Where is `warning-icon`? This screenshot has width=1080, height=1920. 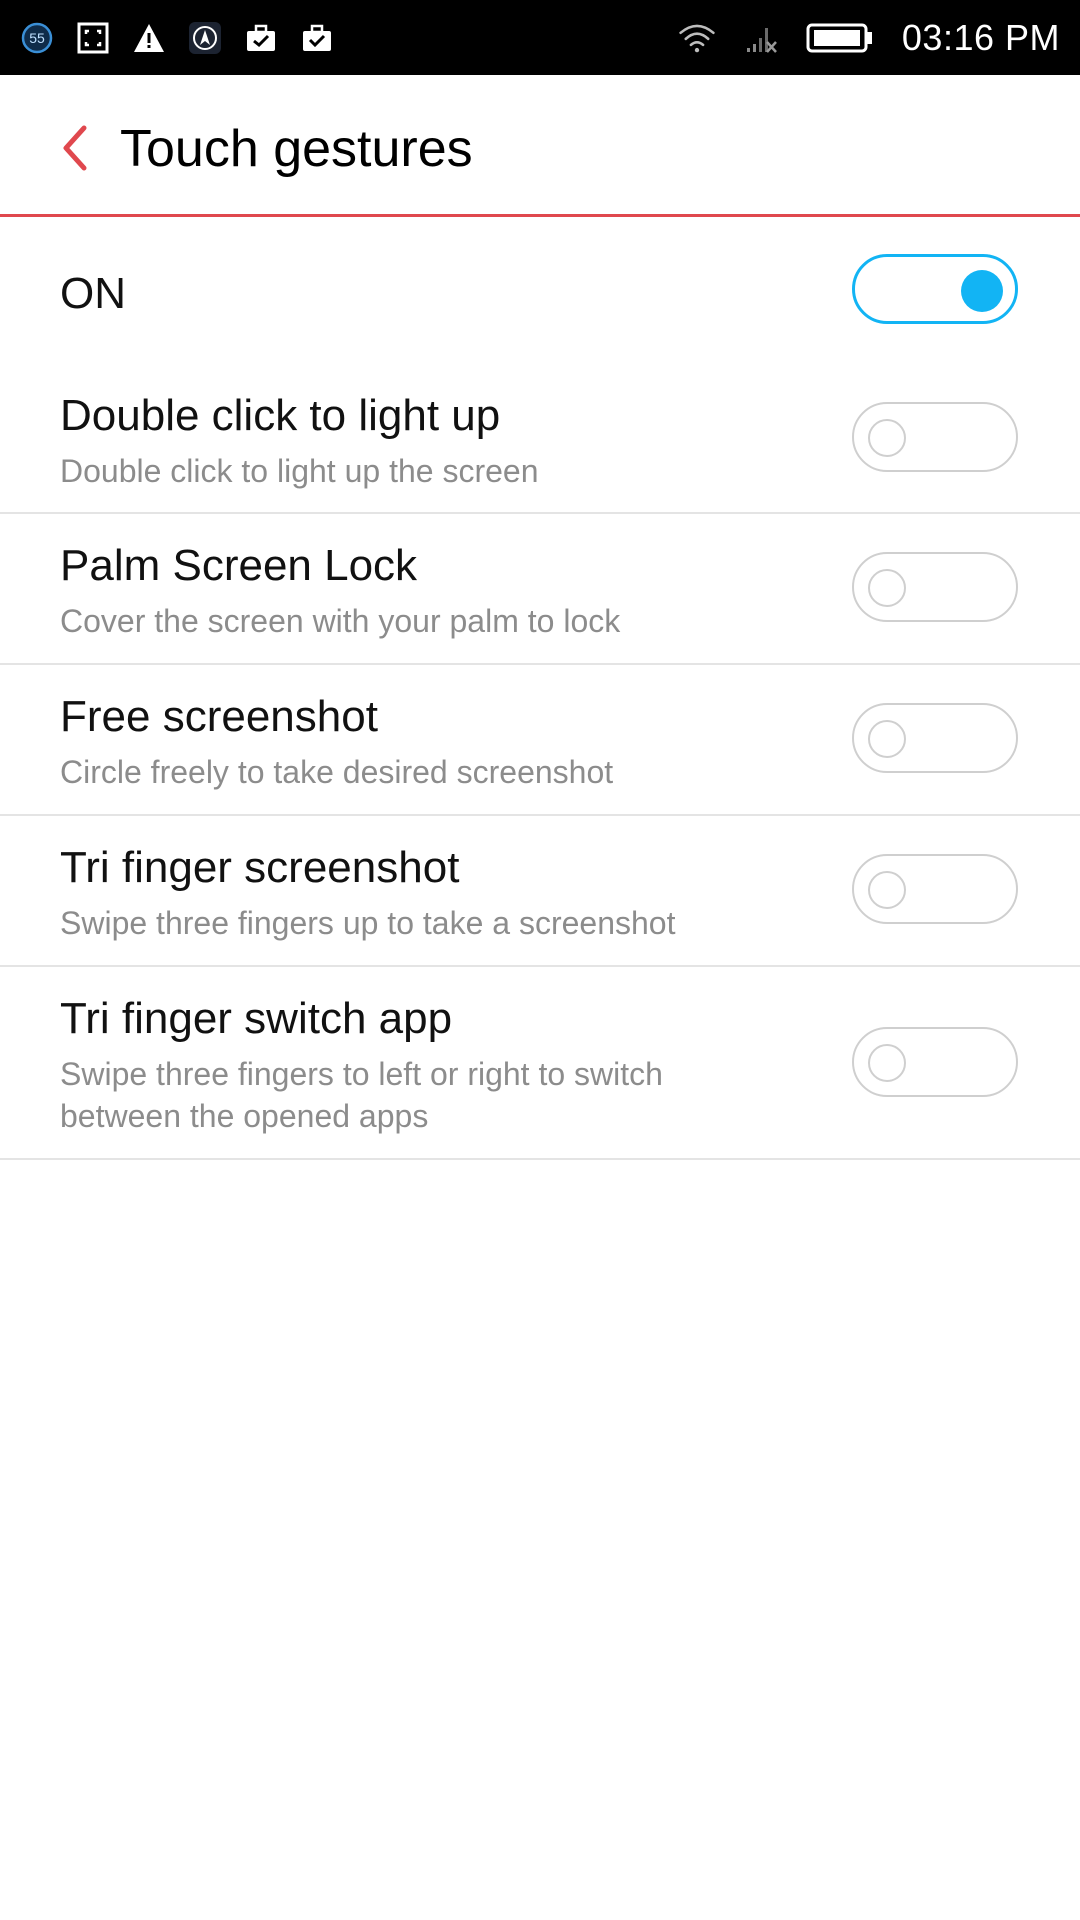
warning-icon is located at coordinates (149, 38).